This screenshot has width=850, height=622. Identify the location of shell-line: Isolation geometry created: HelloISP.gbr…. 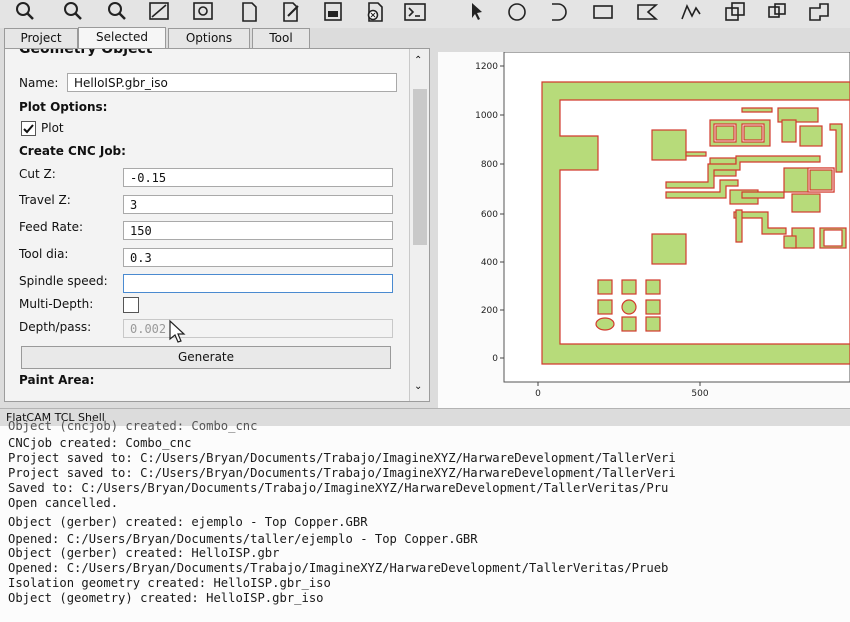
(169, 583).